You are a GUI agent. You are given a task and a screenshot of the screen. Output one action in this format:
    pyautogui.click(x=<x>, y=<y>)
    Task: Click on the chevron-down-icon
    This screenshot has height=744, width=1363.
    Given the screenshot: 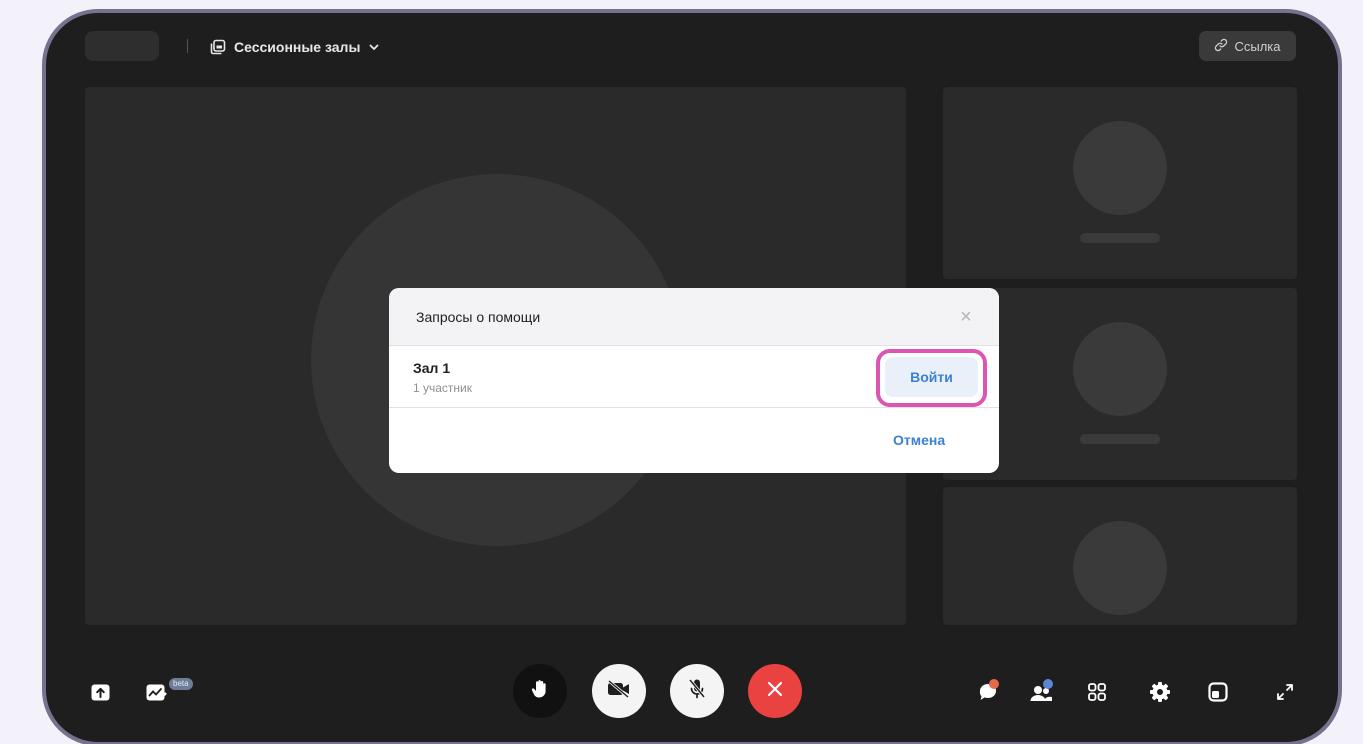 What is the action you would take?
    pyautogui.click(x=374, y=47)
    